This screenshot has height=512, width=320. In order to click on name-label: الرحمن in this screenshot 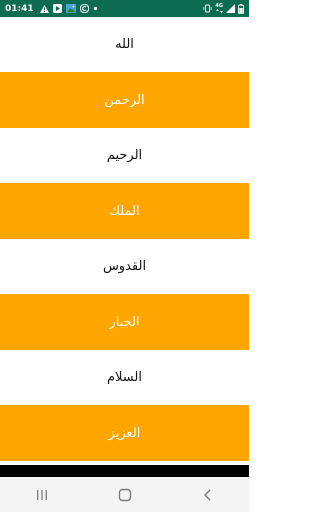, I will do `click(124, 100)`.